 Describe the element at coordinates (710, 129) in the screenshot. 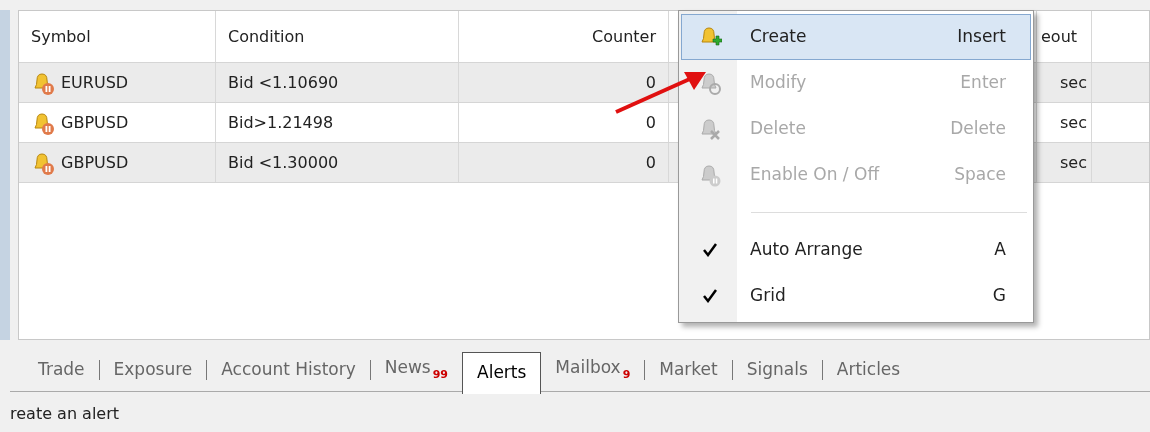

I see `bell-cross-icon` at that location.